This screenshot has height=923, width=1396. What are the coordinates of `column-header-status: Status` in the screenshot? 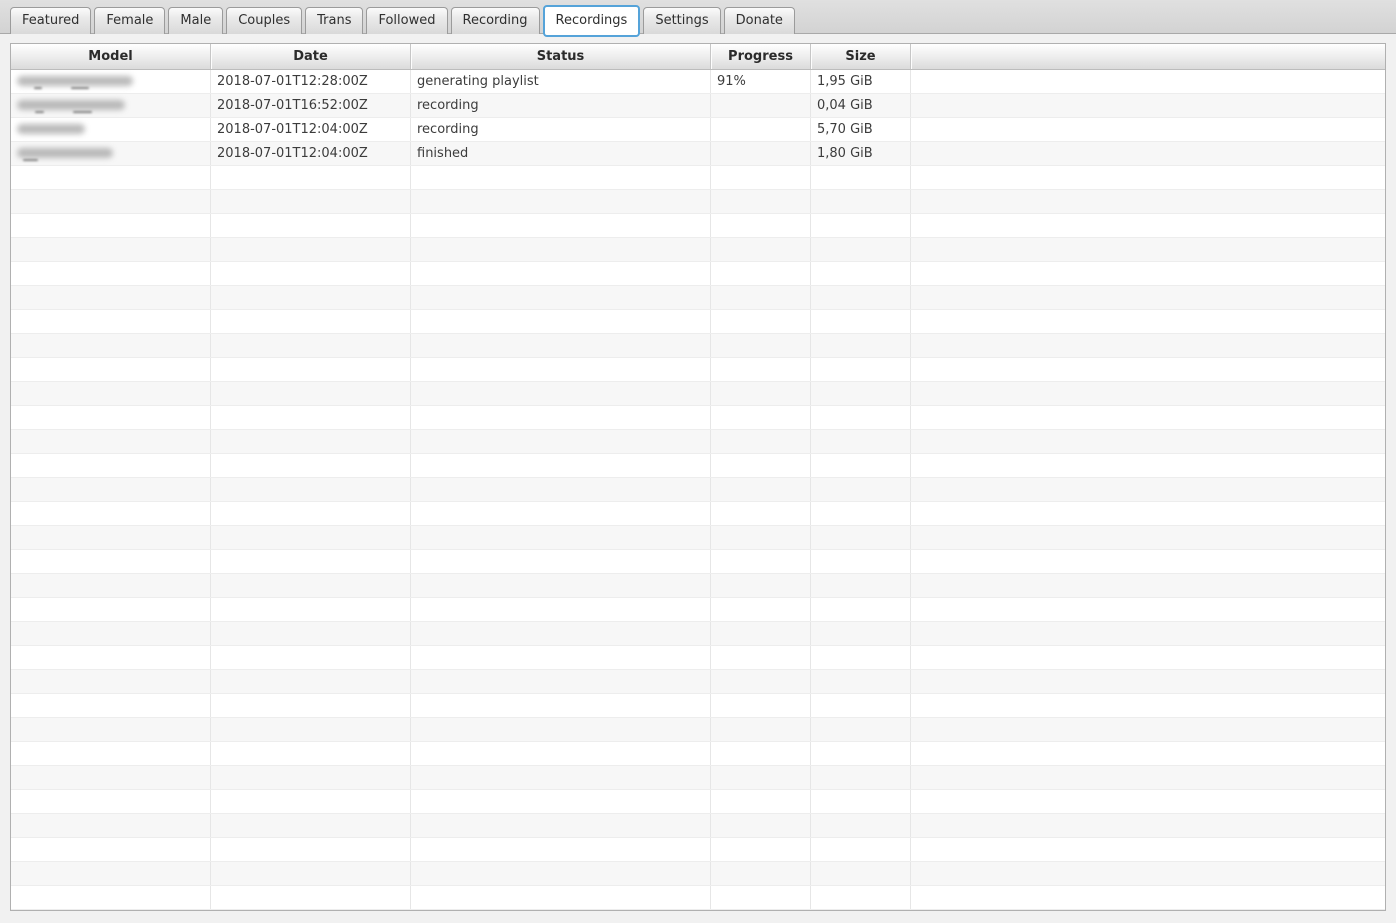 It's located at (561, 56).